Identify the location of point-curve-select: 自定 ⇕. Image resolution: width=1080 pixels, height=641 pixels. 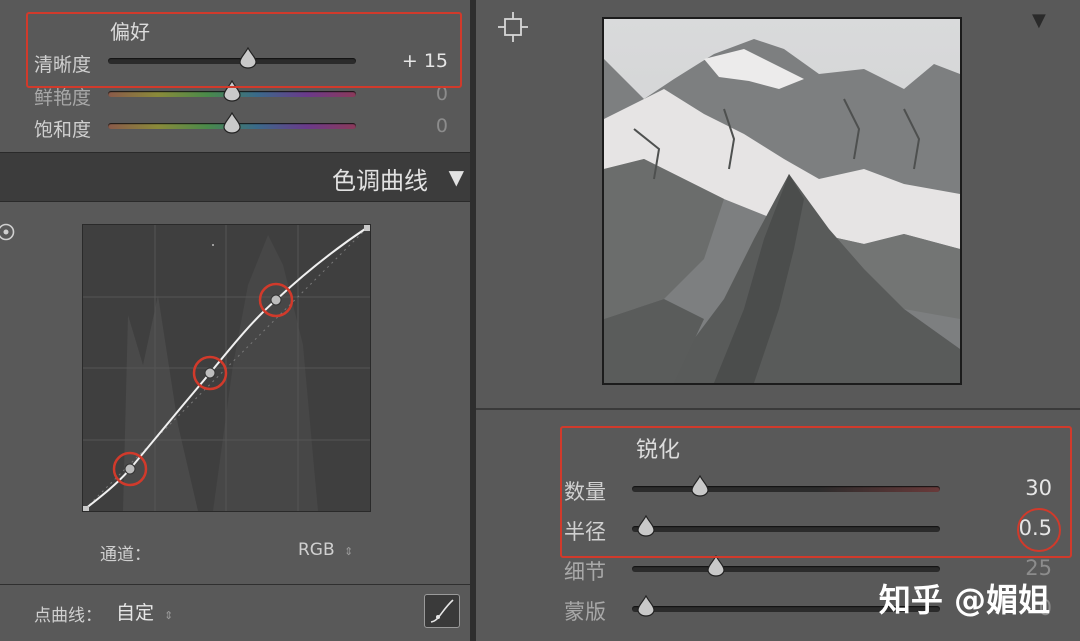
(144, 611).